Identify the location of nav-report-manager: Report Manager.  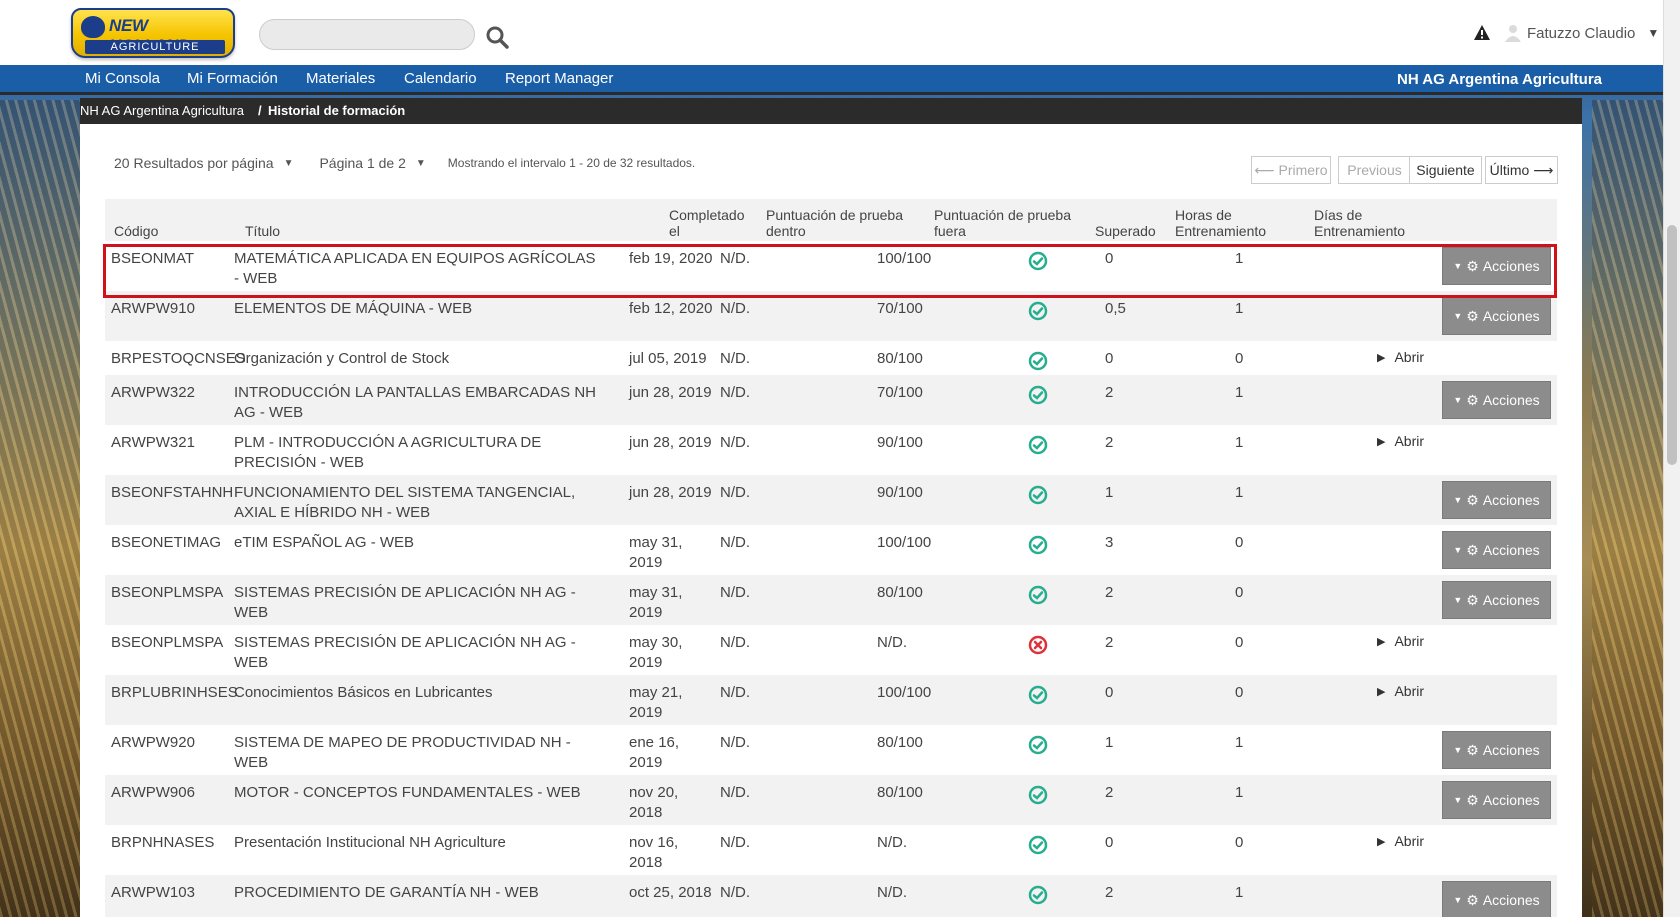
(559, 78).